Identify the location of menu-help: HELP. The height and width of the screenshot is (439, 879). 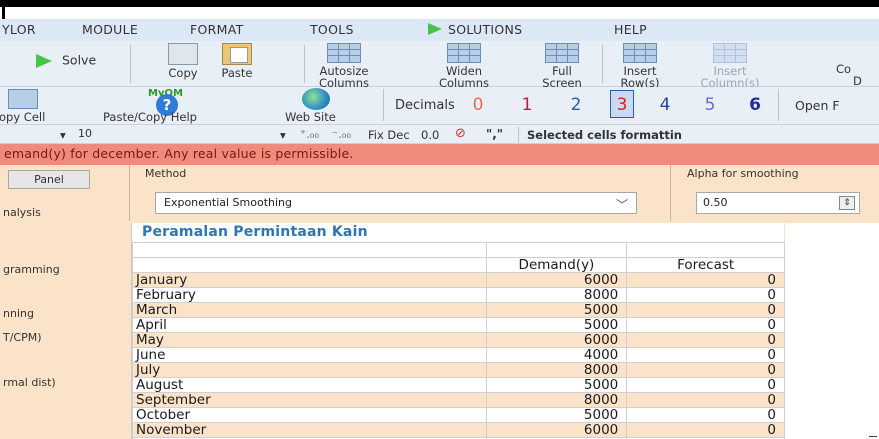
(630, 29).